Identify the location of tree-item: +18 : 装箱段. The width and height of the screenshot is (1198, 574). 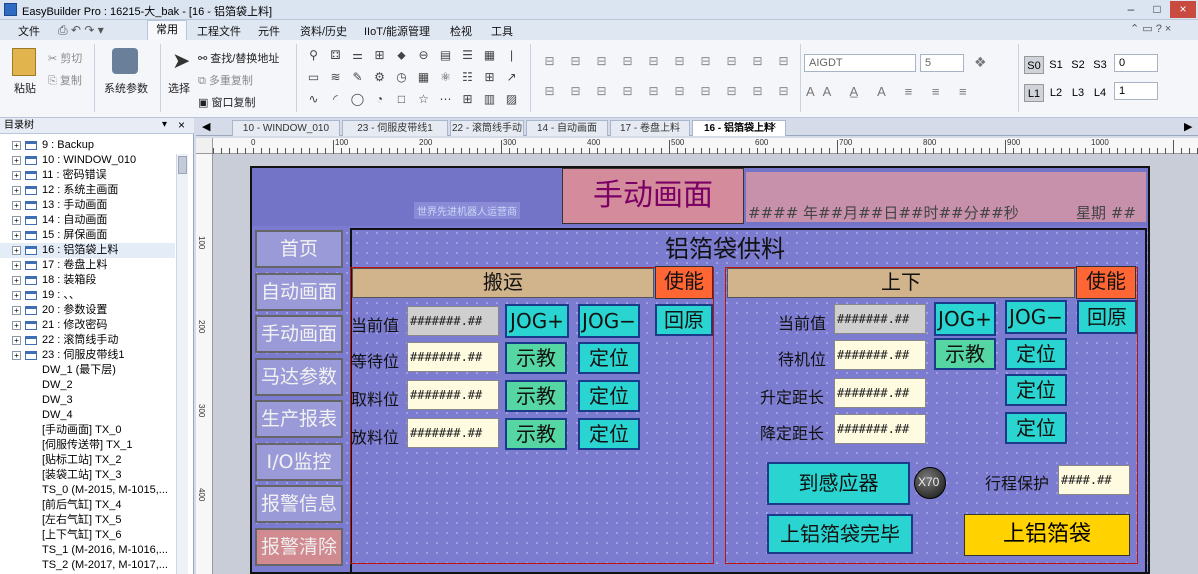
(87, 280).